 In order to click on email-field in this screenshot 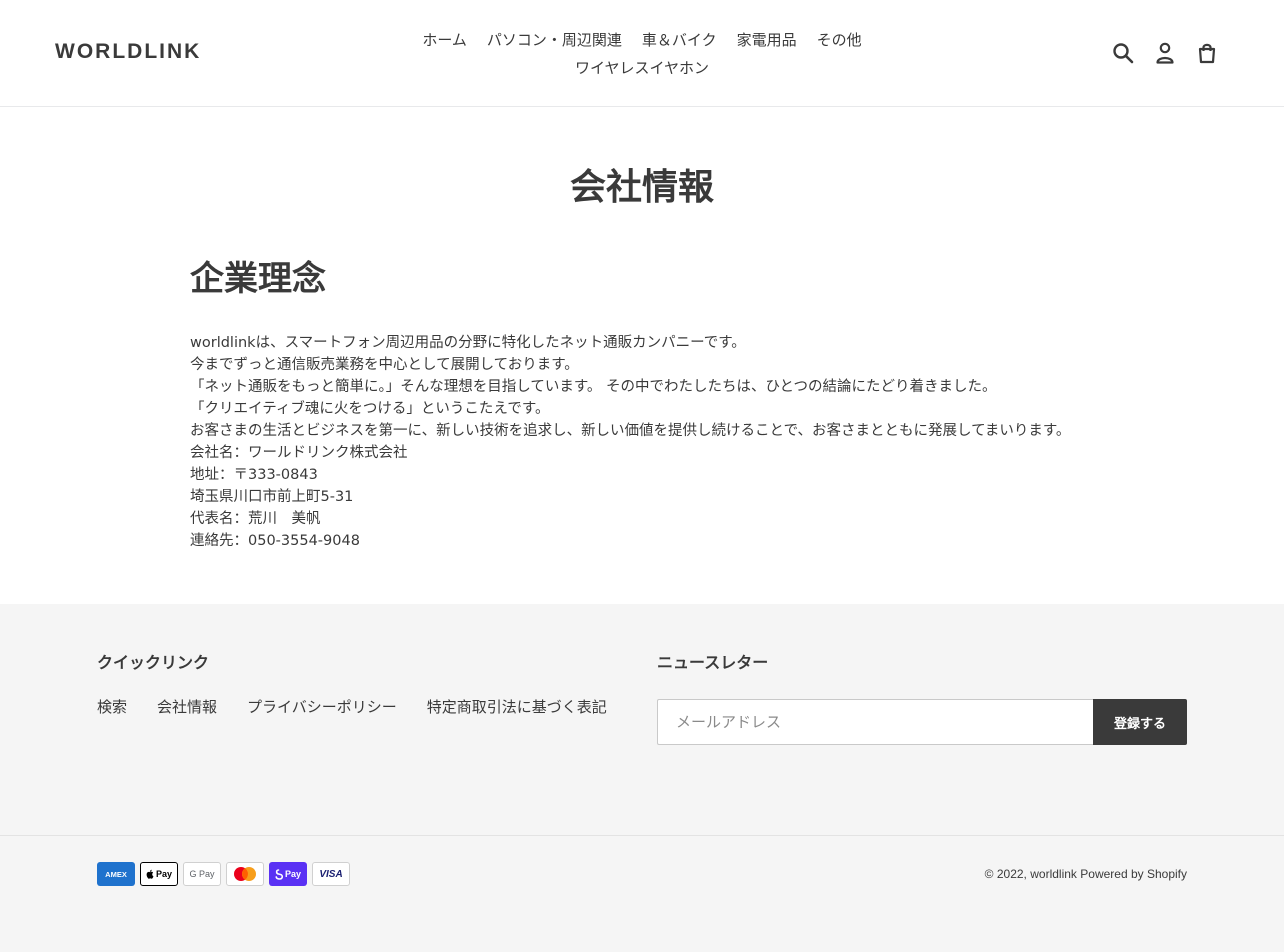, I will do `click(875, 722)`.